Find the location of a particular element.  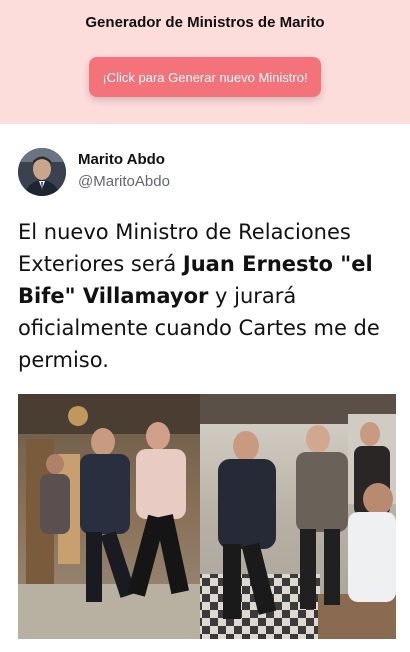

tweet-header: Marito Abdo @MaritoAbdo is located at coordinates (205, 172).